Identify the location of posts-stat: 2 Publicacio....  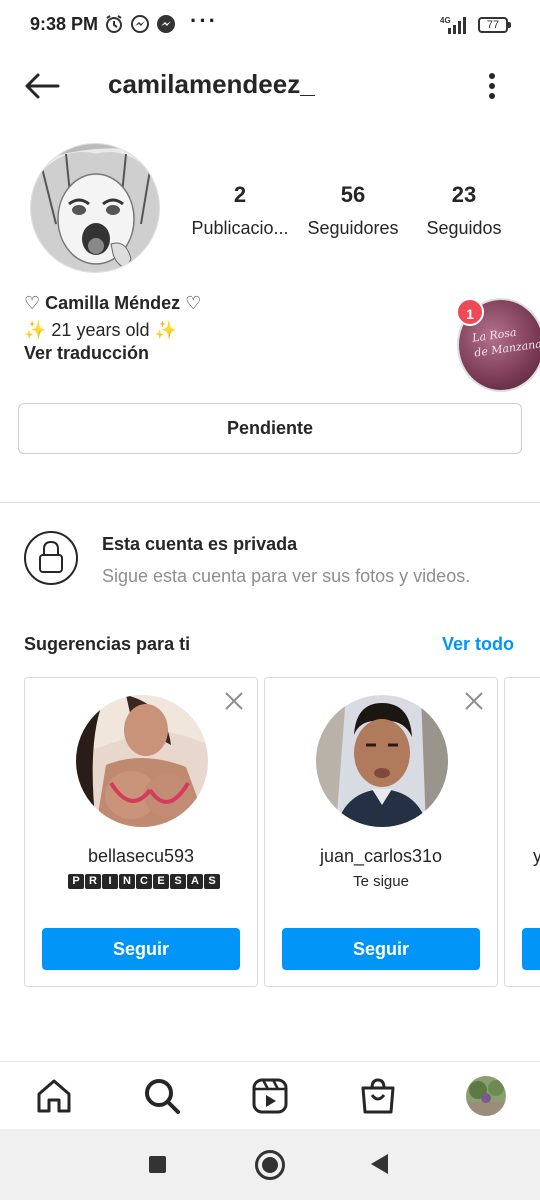
(240, 210).